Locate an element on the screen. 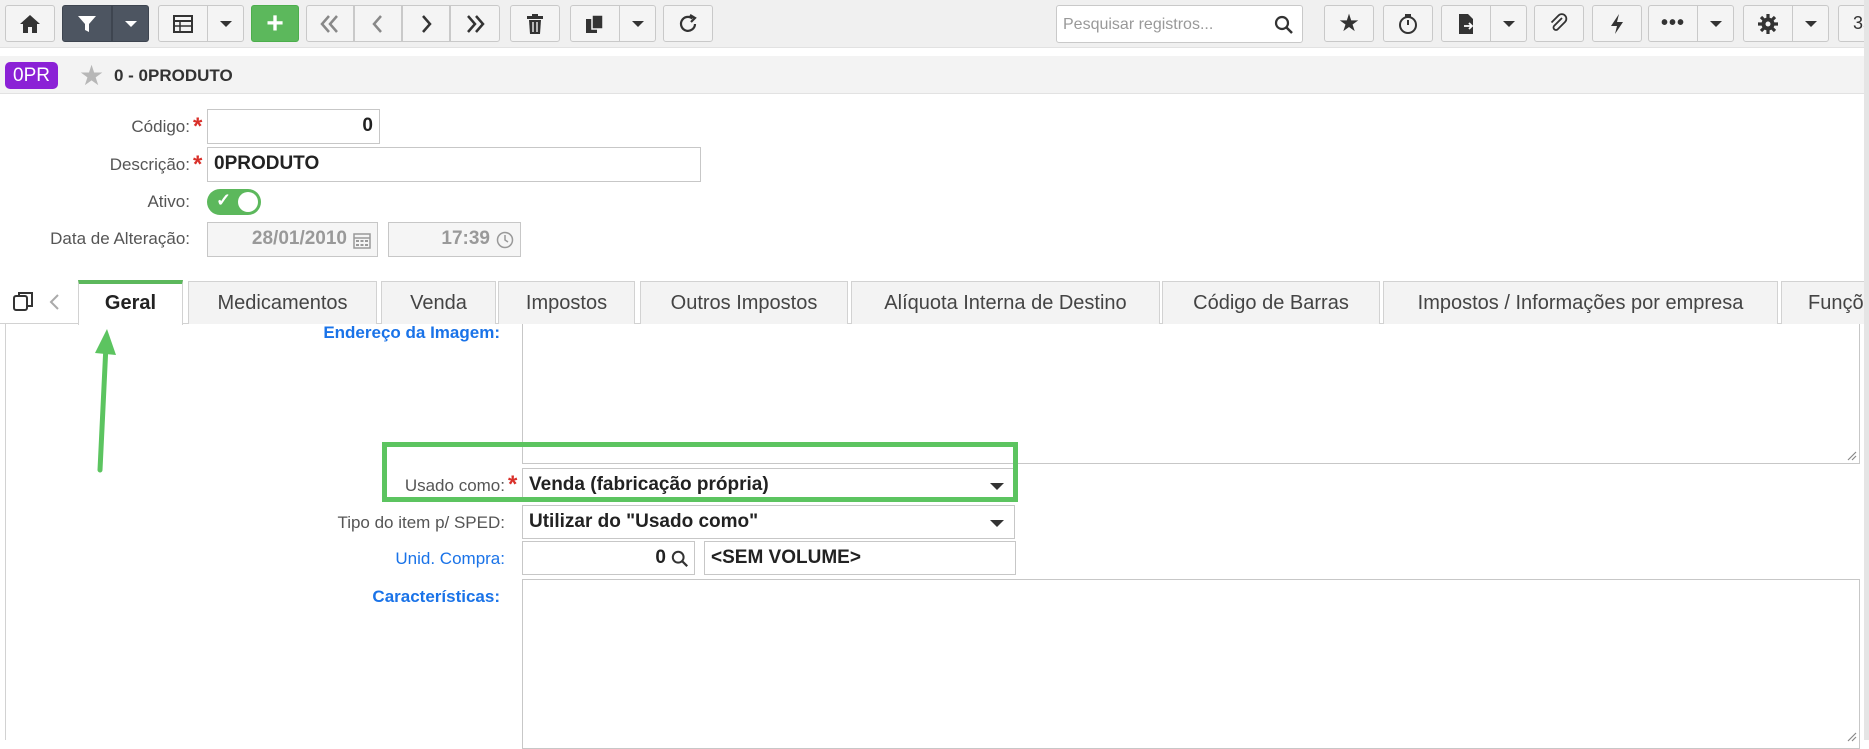 The image size is (1869, 749). double-chevron-left-icon is located at coordinates (329, 23).